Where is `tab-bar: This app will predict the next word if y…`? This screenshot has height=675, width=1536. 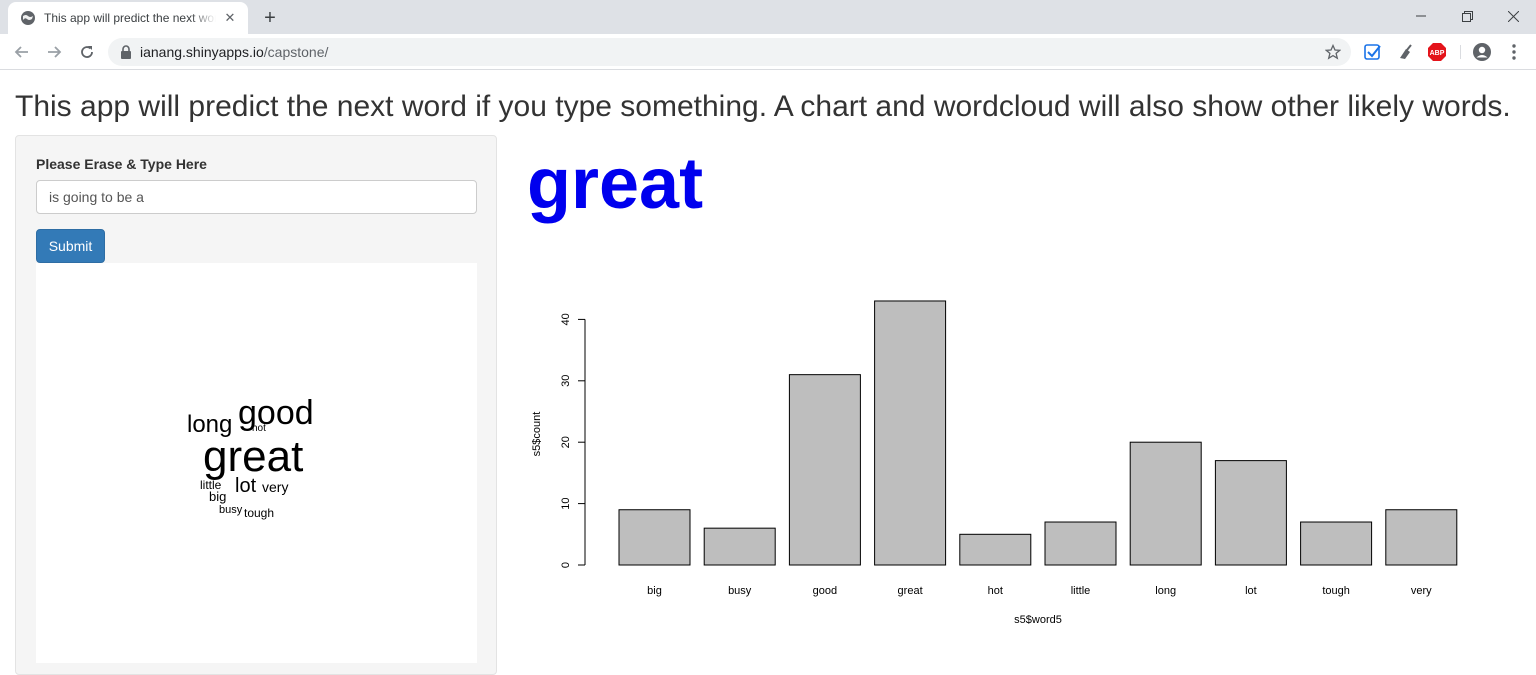 tab-bar: This app will predict the next word if y… is located at coordinates (768, 17).